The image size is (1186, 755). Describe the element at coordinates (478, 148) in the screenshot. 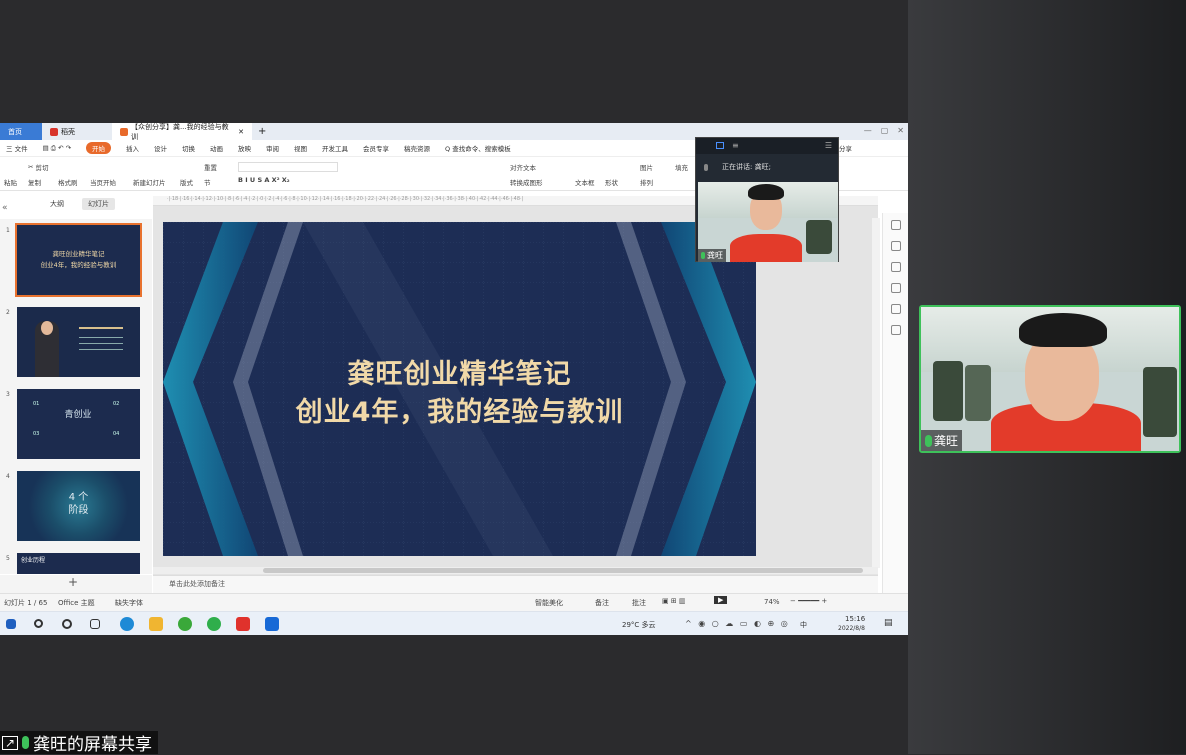

I see `search-command-input: Q 查找命令、搜索模板` at that location.